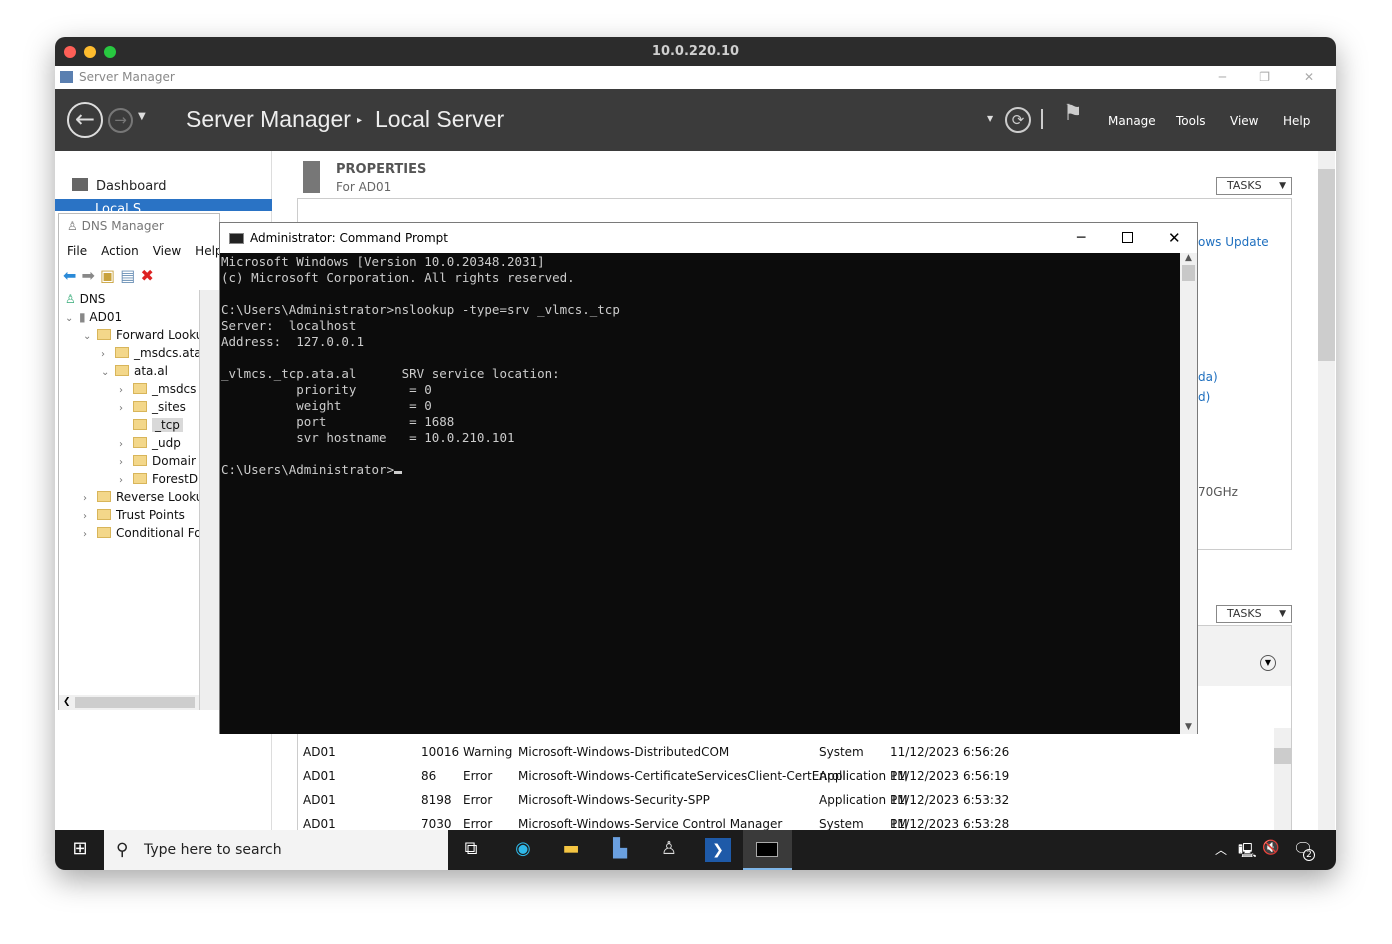 This screenshot has height=944, width=1392. Describe the element at coordinates (80, 850) in the screenshot. I see `start-button: ⊞` at that location.